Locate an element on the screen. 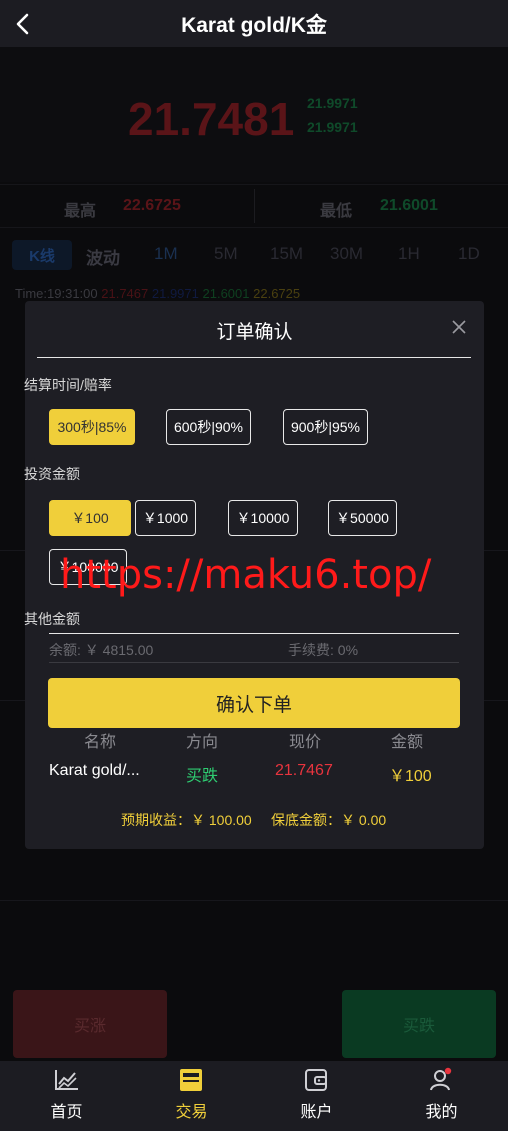  stats-divider is located at coordinates (254, 206).